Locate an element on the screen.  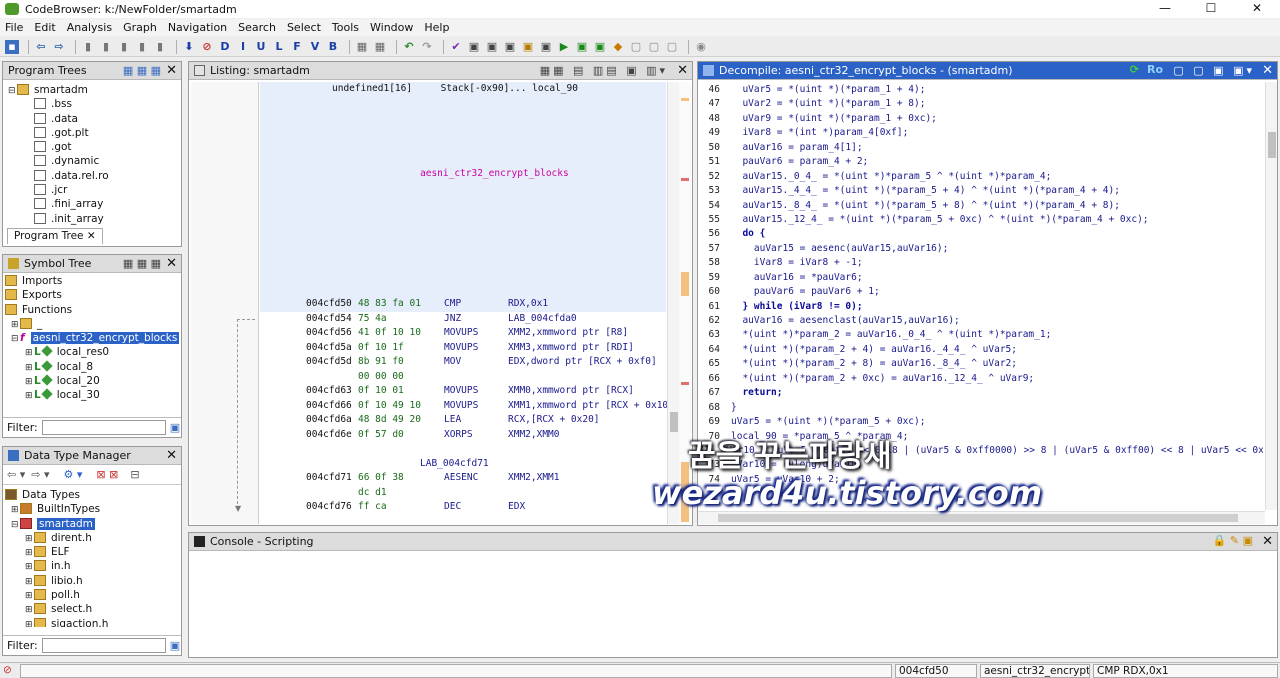
tree-item-category: ⊞ sigaction.h is located at coordinates (93, 622).